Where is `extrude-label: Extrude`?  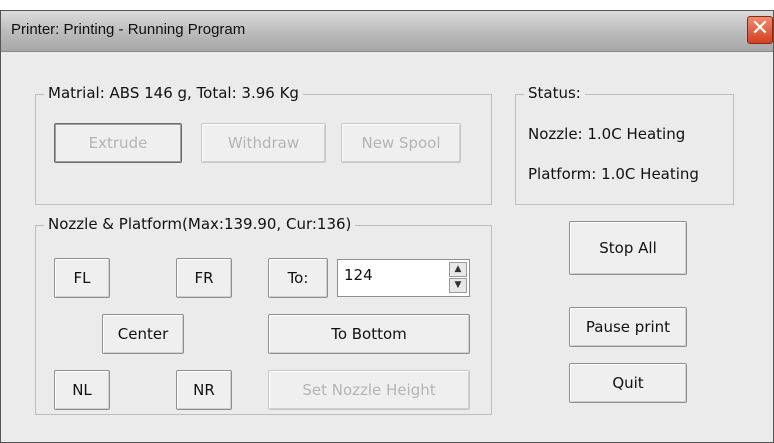
extrude-label: Extrude is located at coordinates (118, 143).